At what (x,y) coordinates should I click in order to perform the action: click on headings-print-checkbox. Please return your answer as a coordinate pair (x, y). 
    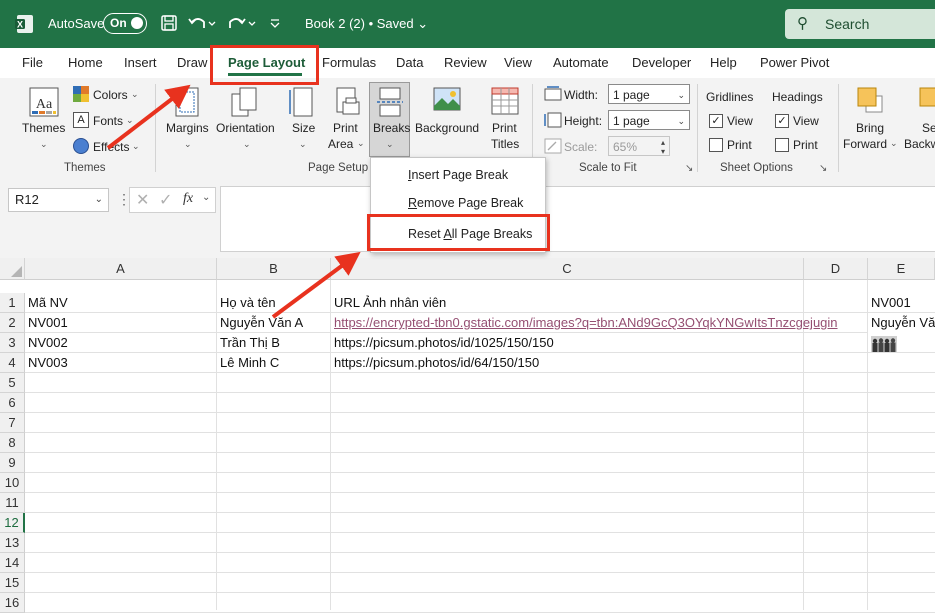
    Looking at the image, I should click on (782, 145).